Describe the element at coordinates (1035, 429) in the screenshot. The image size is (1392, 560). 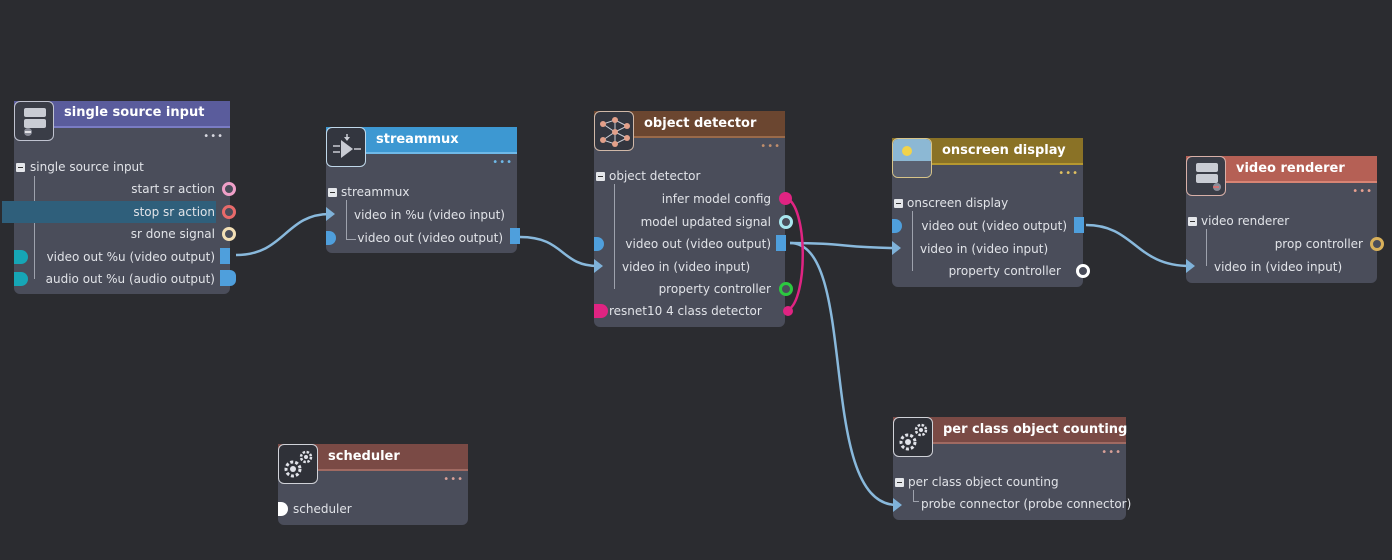
I see `node-title: per class object counting` at that location.